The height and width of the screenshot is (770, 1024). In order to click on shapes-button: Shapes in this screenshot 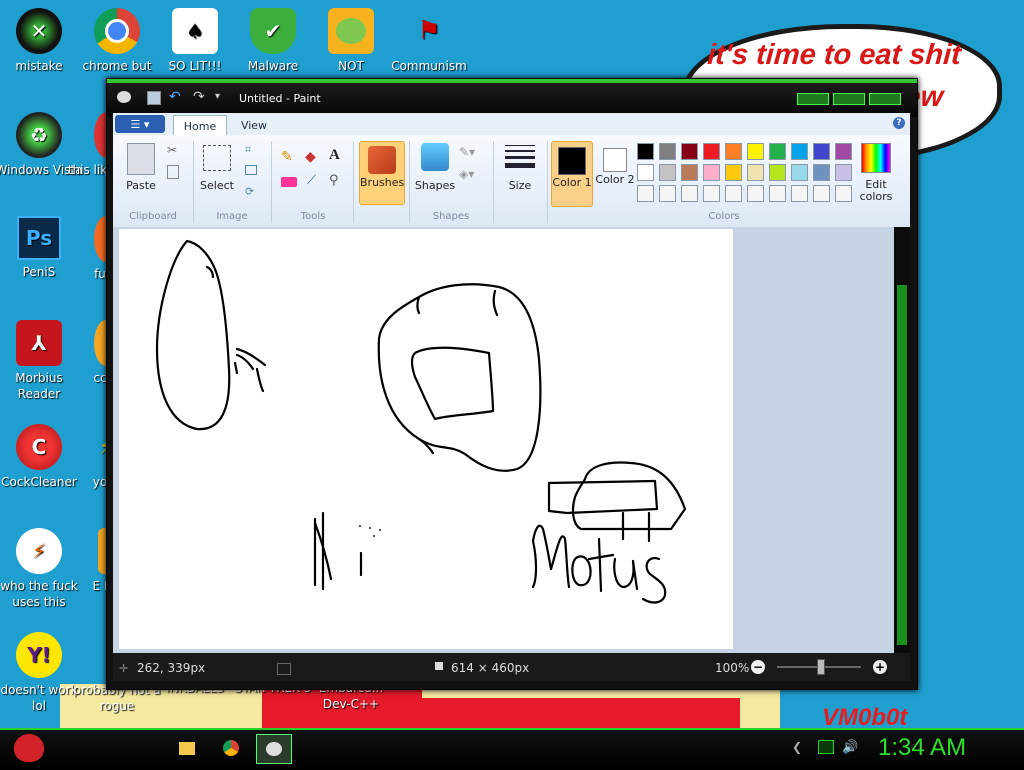, I will do `click(435, 185)`.